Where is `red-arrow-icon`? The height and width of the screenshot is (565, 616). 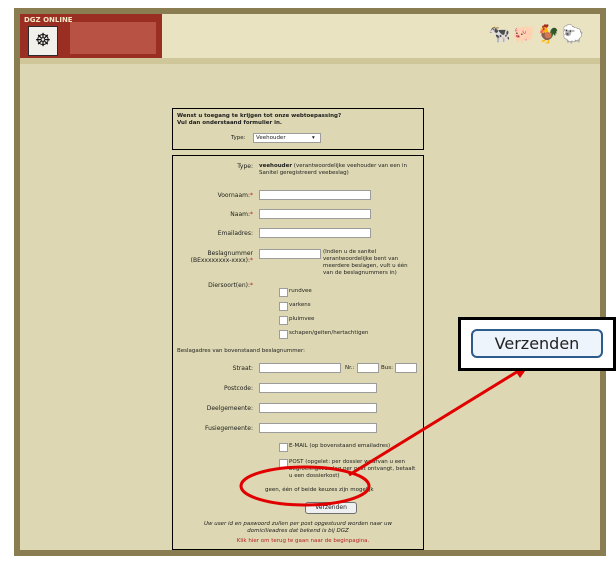
red-arrow-icon is located at coordinates (434, 422).